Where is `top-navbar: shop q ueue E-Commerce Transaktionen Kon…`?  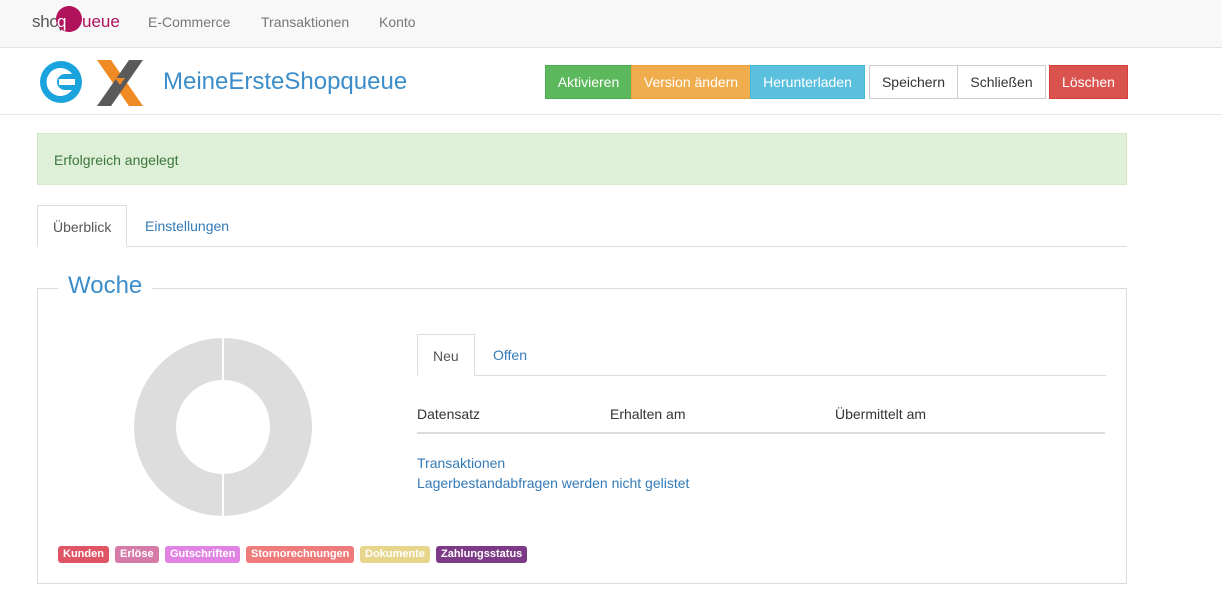
top-navbar: shop q ueue E-Commerce Transaktionen Kon… is located at coordinates (611, 24).